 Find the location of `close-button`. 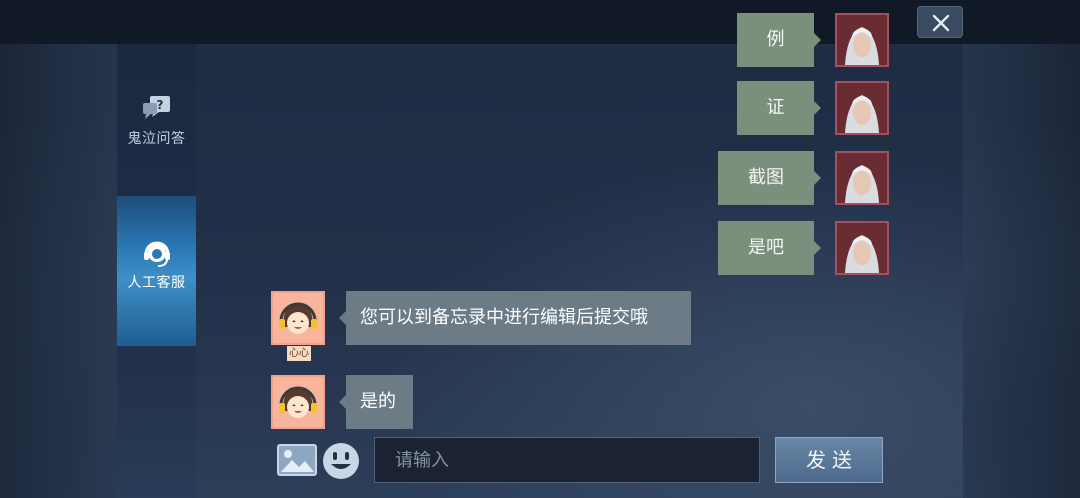

close-button is located at coordinates (940, 22).